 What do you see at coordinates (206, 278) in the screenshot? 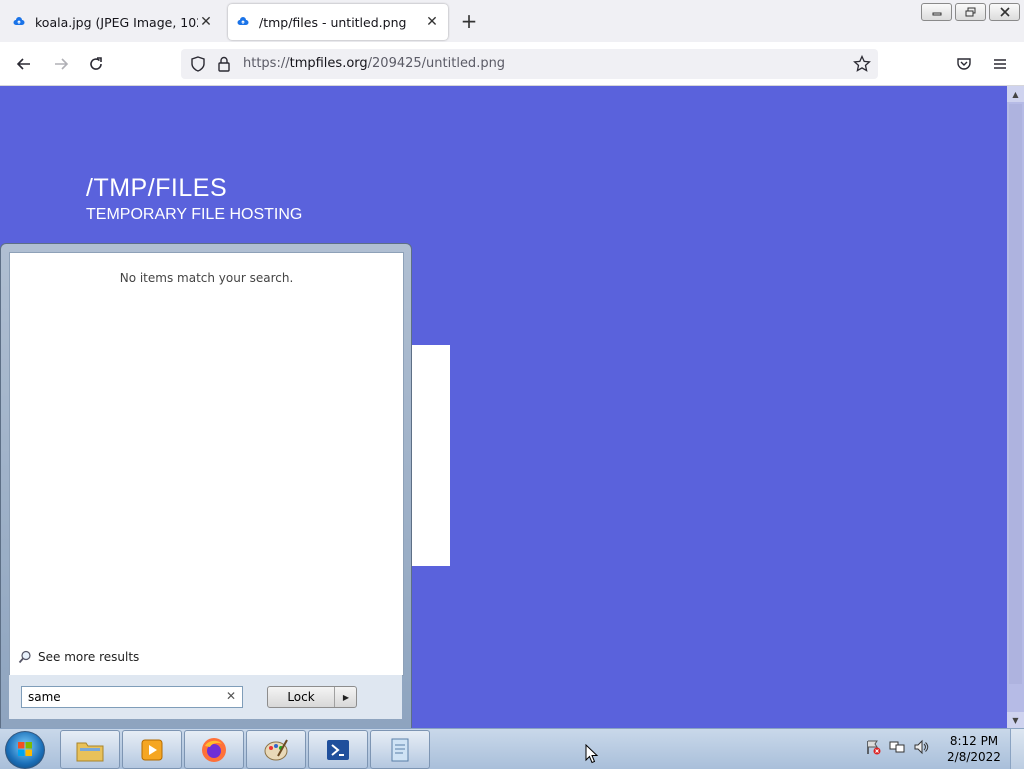
I see `no-results-message: No items match your search.` at bounding box center [206, 278].